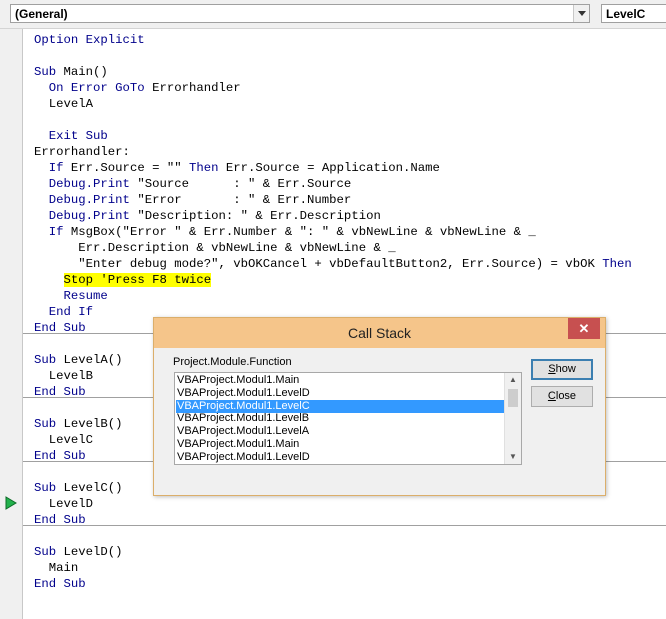  I want to click on code-token: "Description: " & Err.Description, so click(259, 216).